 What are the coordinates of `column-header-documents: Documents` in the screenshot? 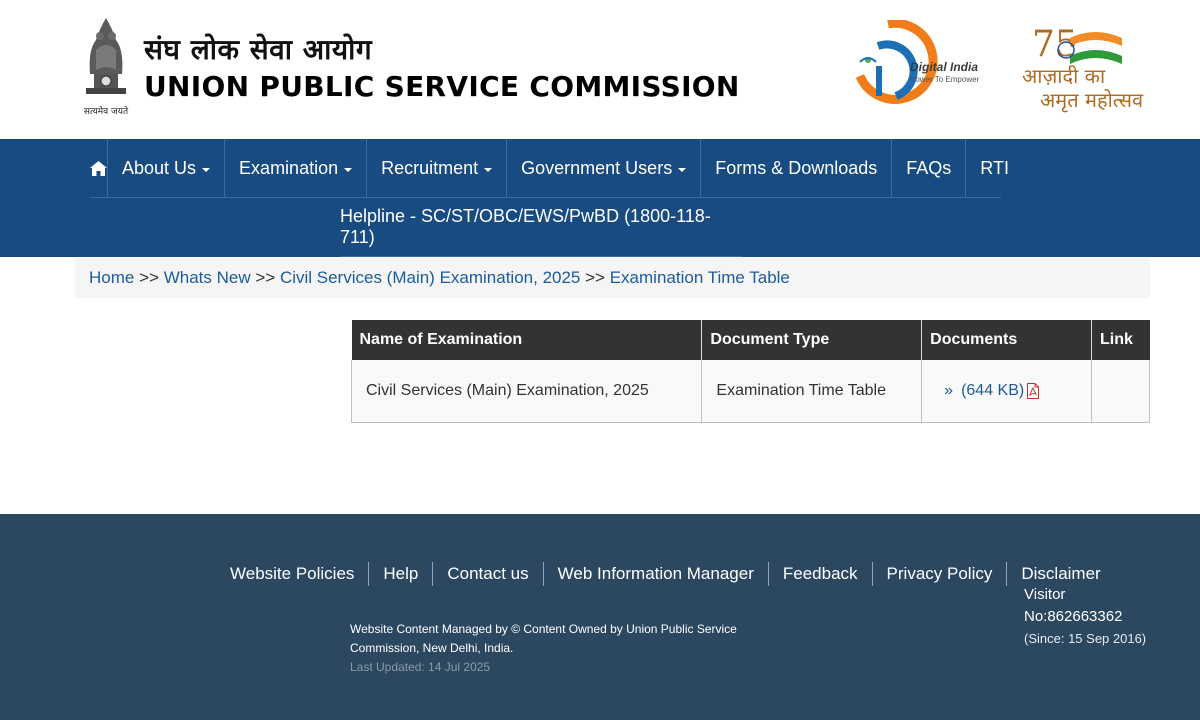 It's located at (1006, 340).